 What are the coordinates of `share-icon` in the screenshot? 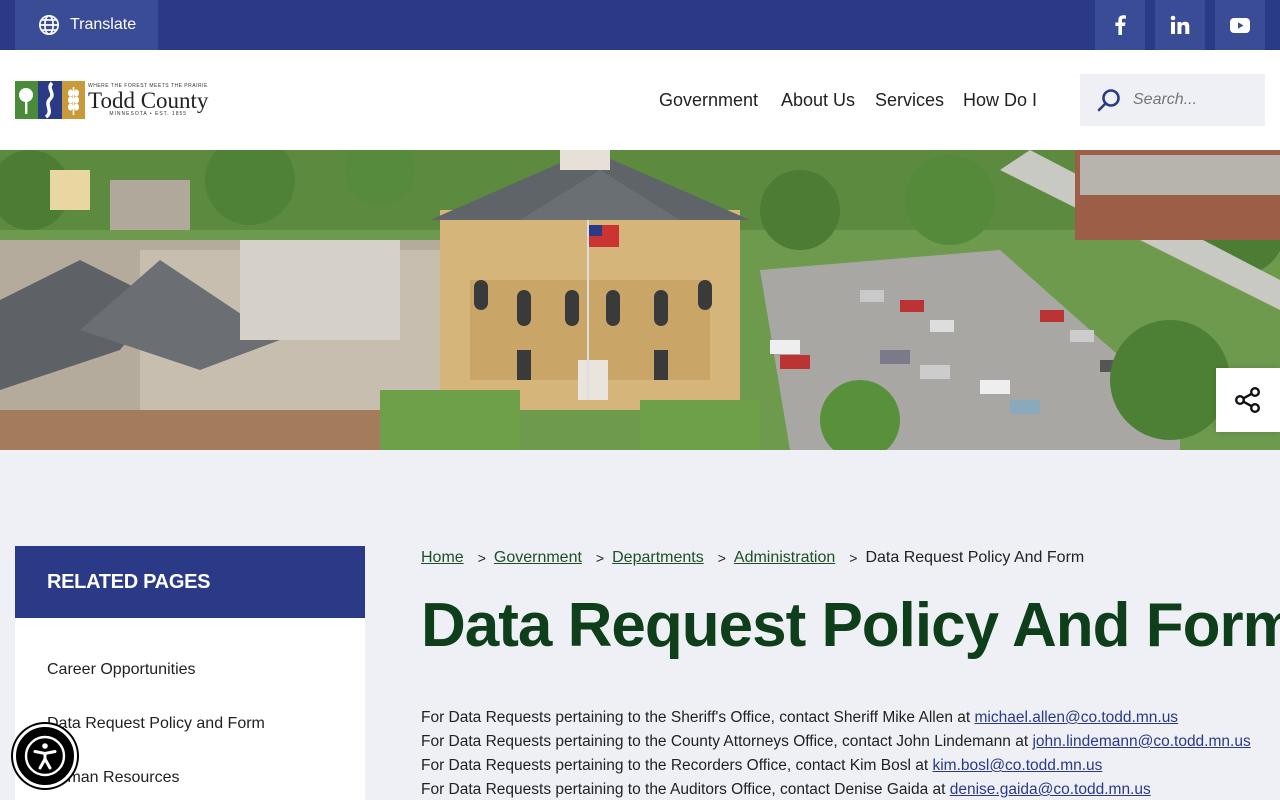 It's located at (1248, 400).